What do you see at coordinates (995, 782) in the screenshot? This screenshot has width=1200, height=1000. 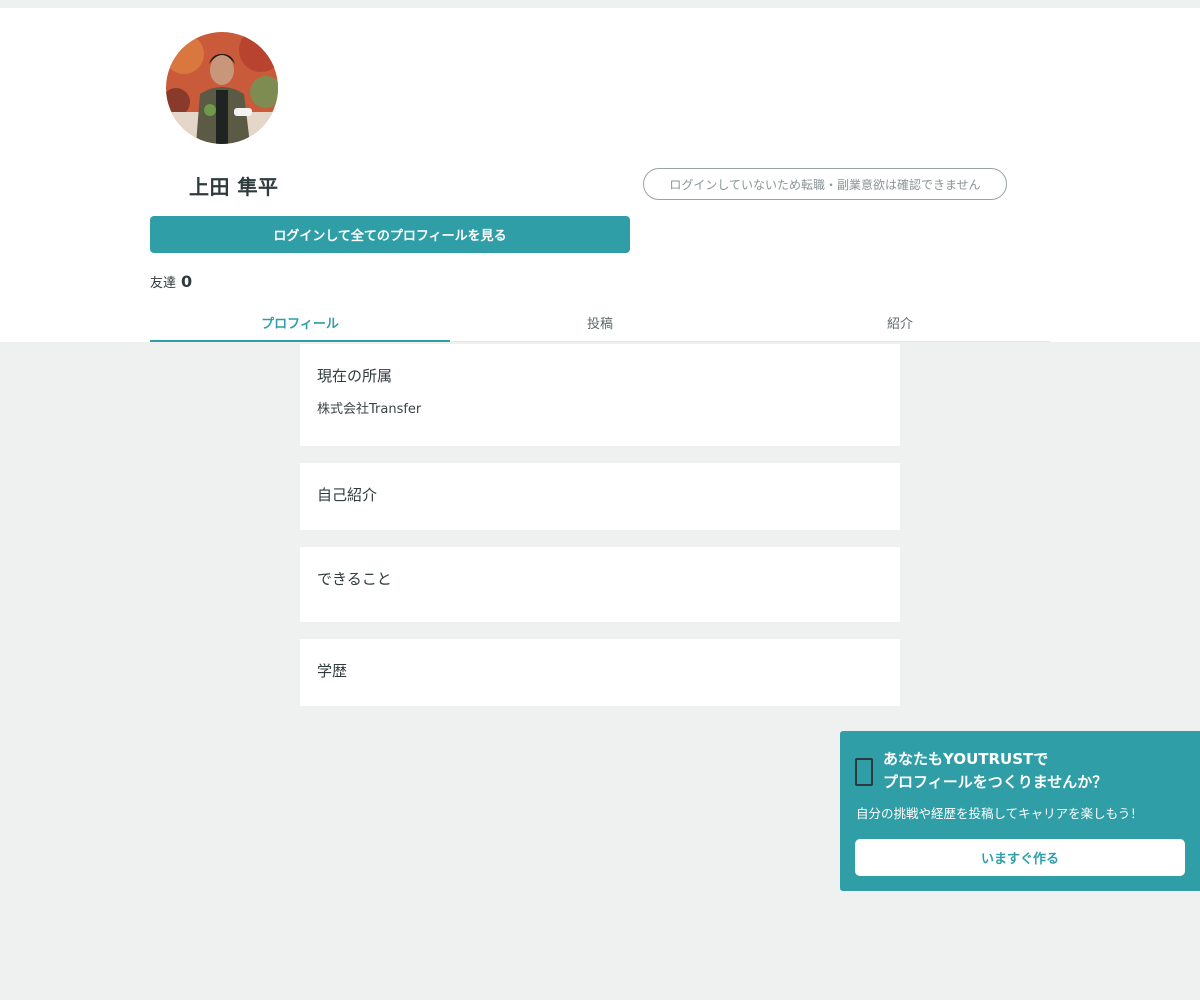 I see `cta-title-line2: プロフィールをつくりませんか？` at bounding box center [995, 782].